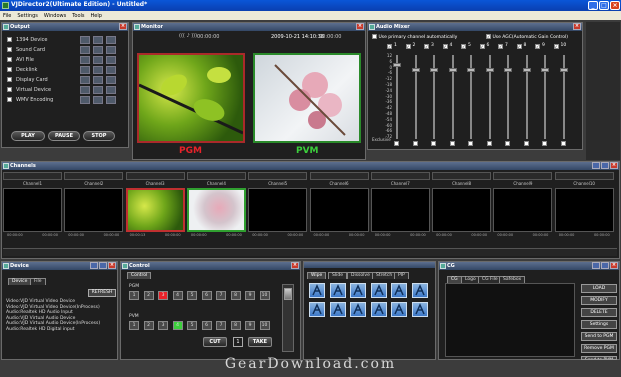  What do you see at coordinates (235, 325) in the screenshot?
I see `pvm-source-button: 8` at bounding box center [235, 325].